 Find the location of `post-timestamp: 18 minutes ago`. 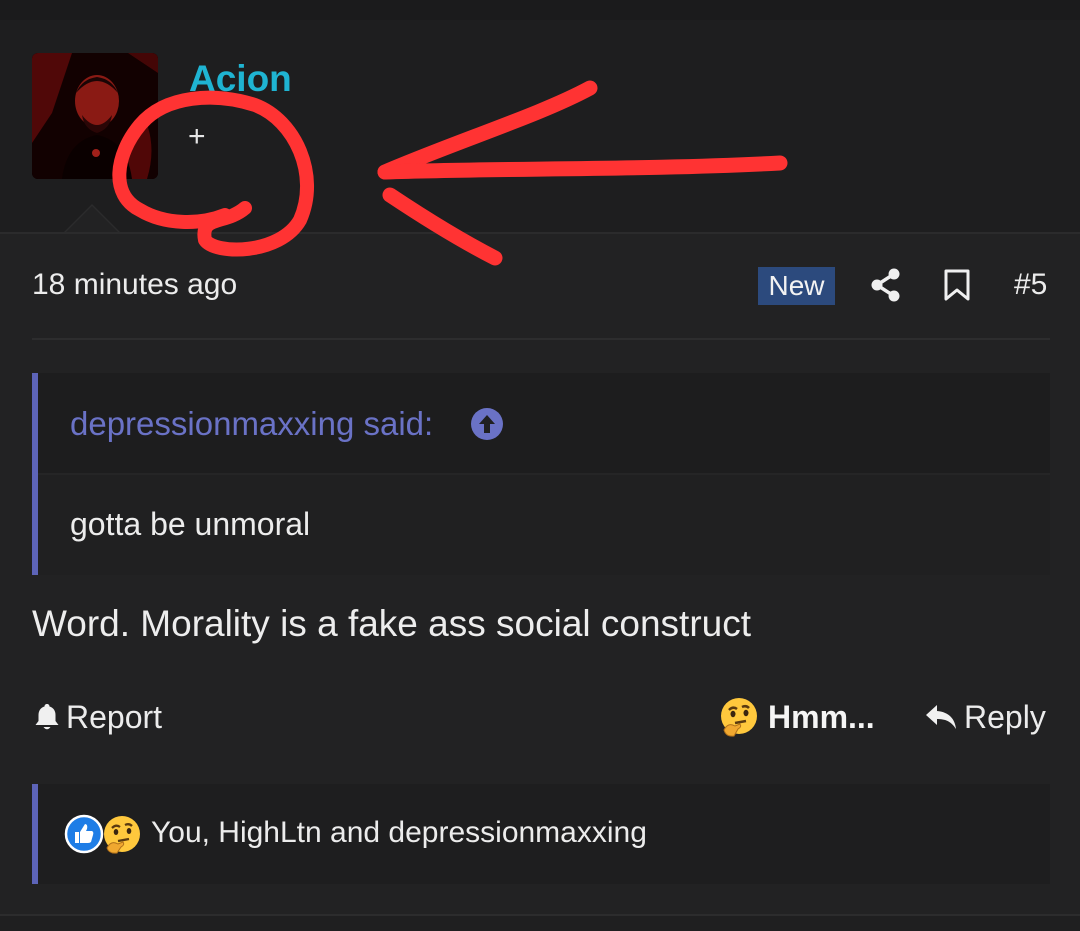

post-timestamp: 18 minutes ago is located at coordinates (134, 285).